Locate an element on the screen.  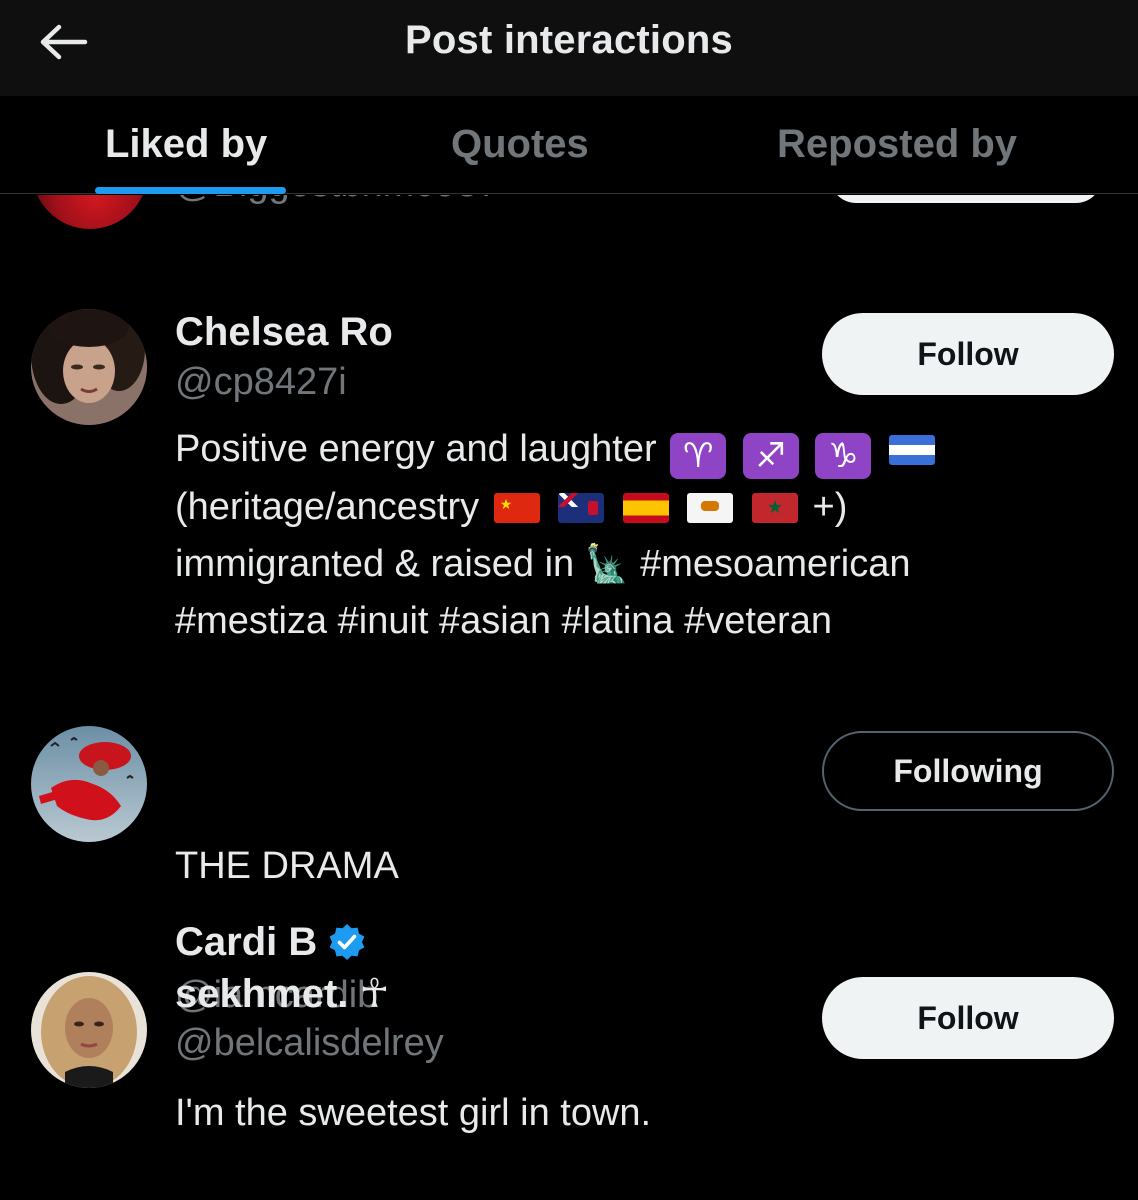
following-button: Following is located at coordinates (968, 771).